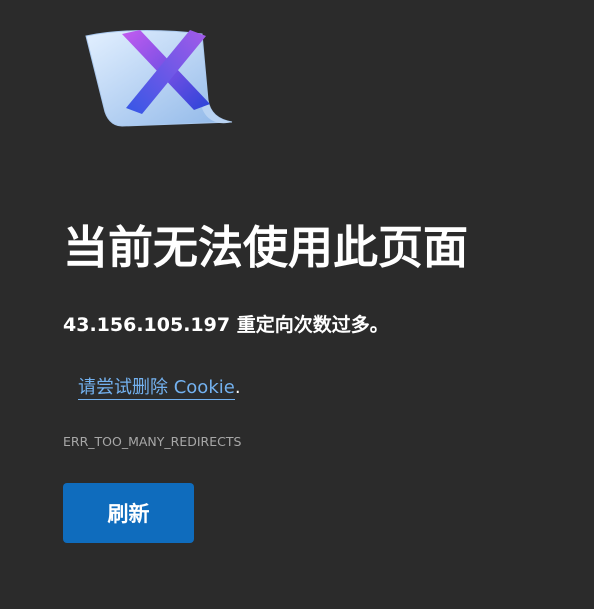  I want to click on error-code: ERR_TOO_MANY_REDIRECTS, so click(152, 441).